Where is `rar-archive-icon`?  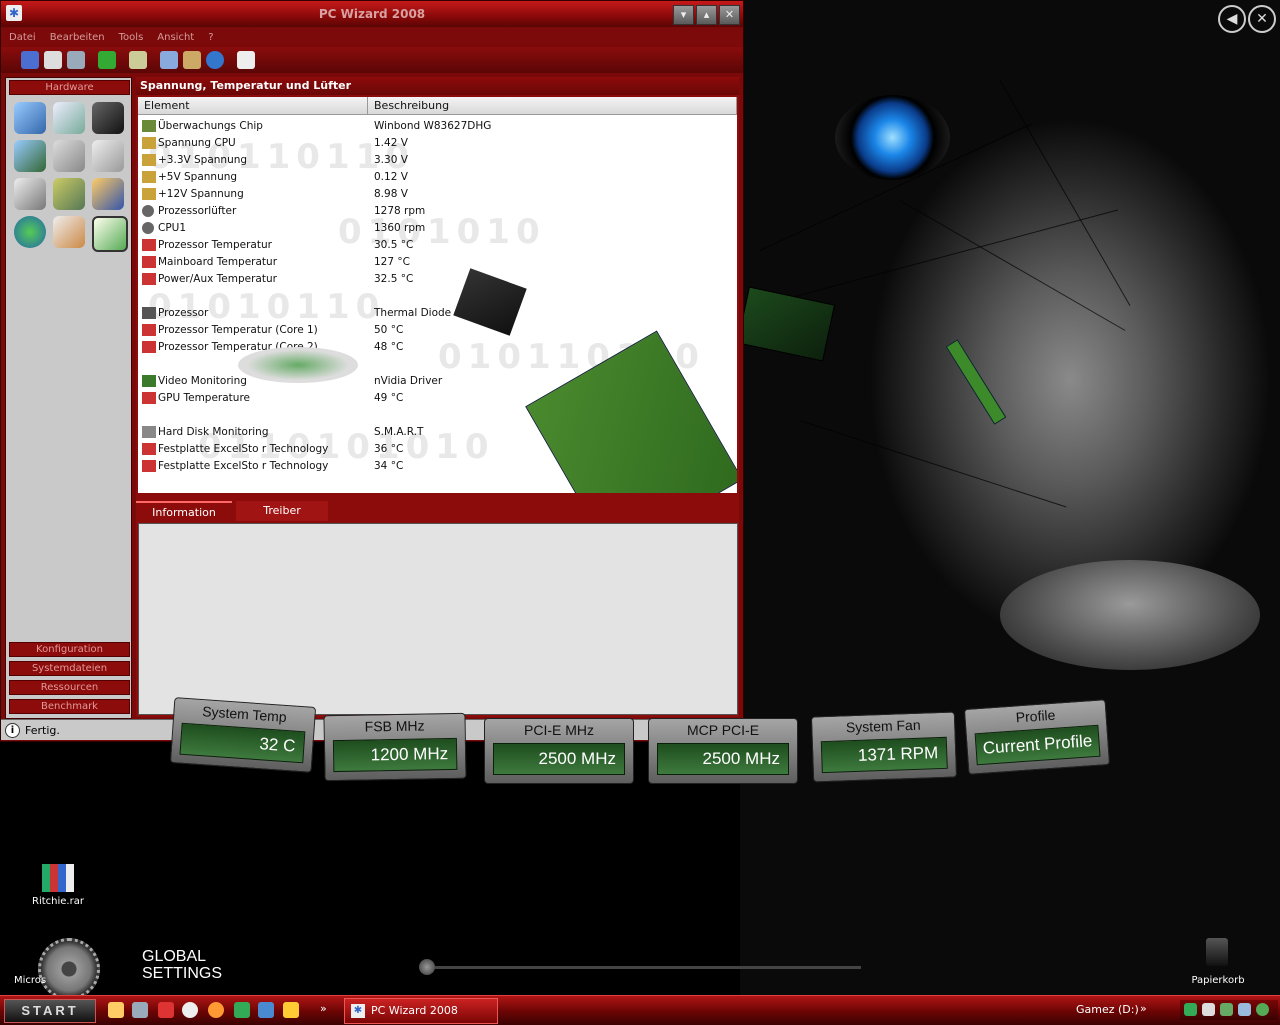
rar-archive-icon is located at coordinates (58, 878).